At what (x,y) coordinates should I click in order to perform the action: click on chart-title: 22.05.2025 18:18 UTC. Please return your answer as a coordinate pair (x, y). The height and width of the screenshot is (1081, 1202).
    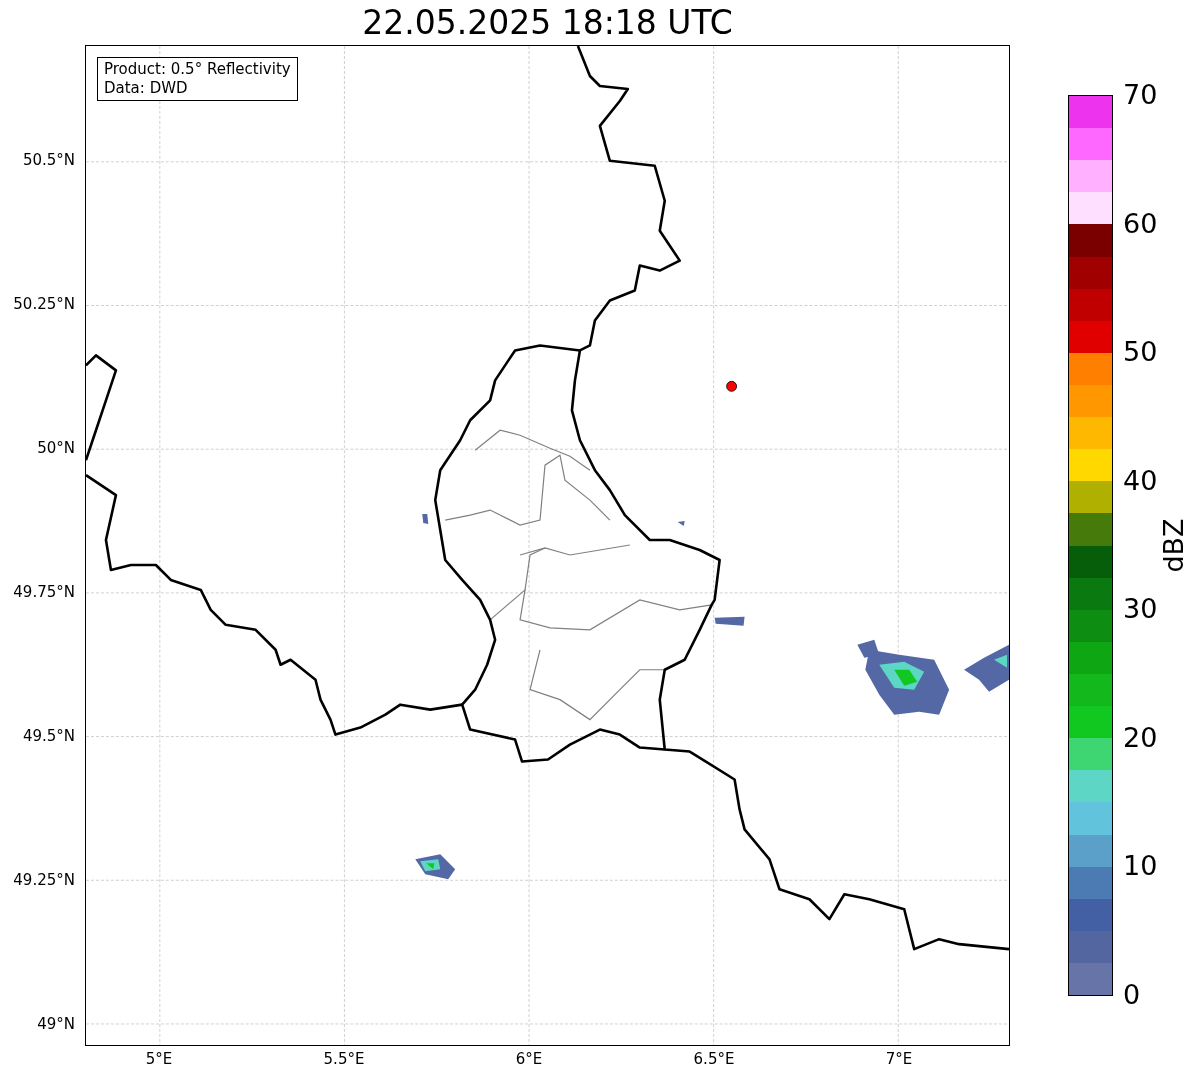
    Looking at the image, I should click on (547, 22).